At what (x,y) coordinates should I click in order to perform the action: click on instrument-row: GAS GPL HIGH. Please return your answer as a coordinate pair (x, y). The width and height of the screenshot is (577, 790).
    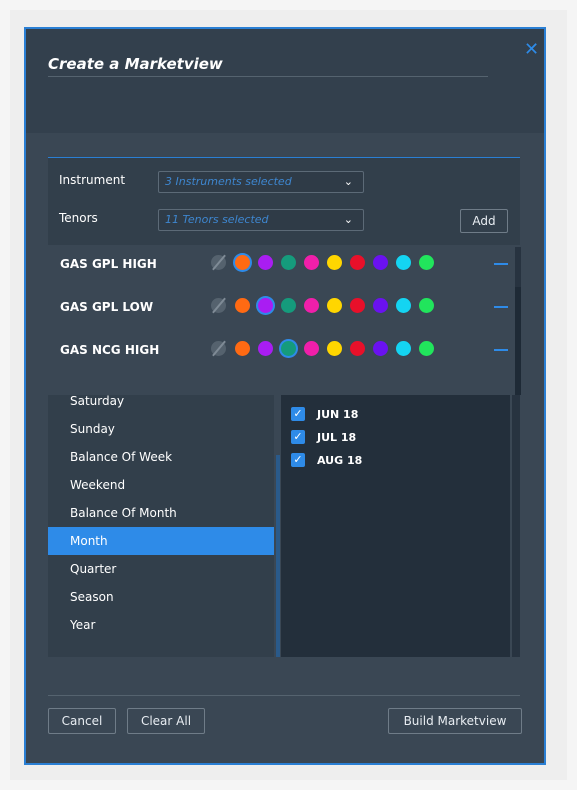
    Looking at the image, I should click on (284, 267).